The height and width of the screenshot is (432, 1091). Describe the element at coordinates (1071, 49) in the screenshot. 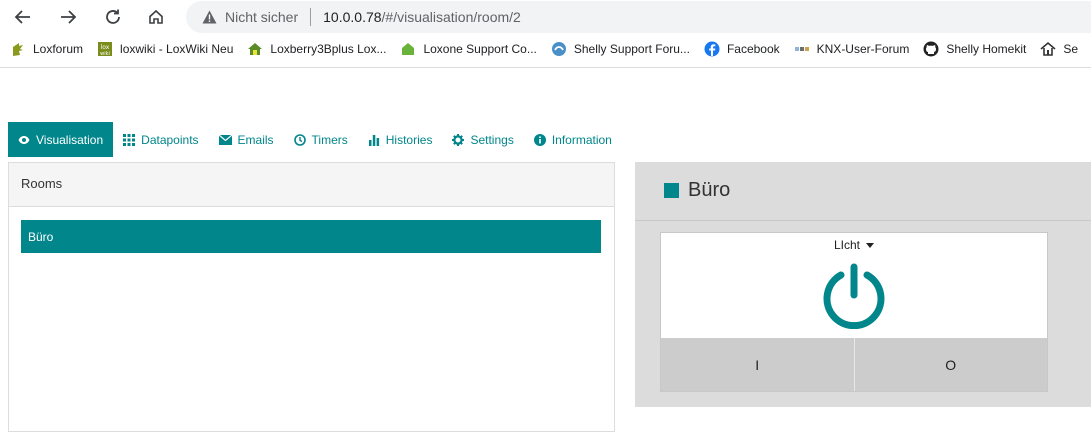

I see `bookmark-label: Se` at that location.